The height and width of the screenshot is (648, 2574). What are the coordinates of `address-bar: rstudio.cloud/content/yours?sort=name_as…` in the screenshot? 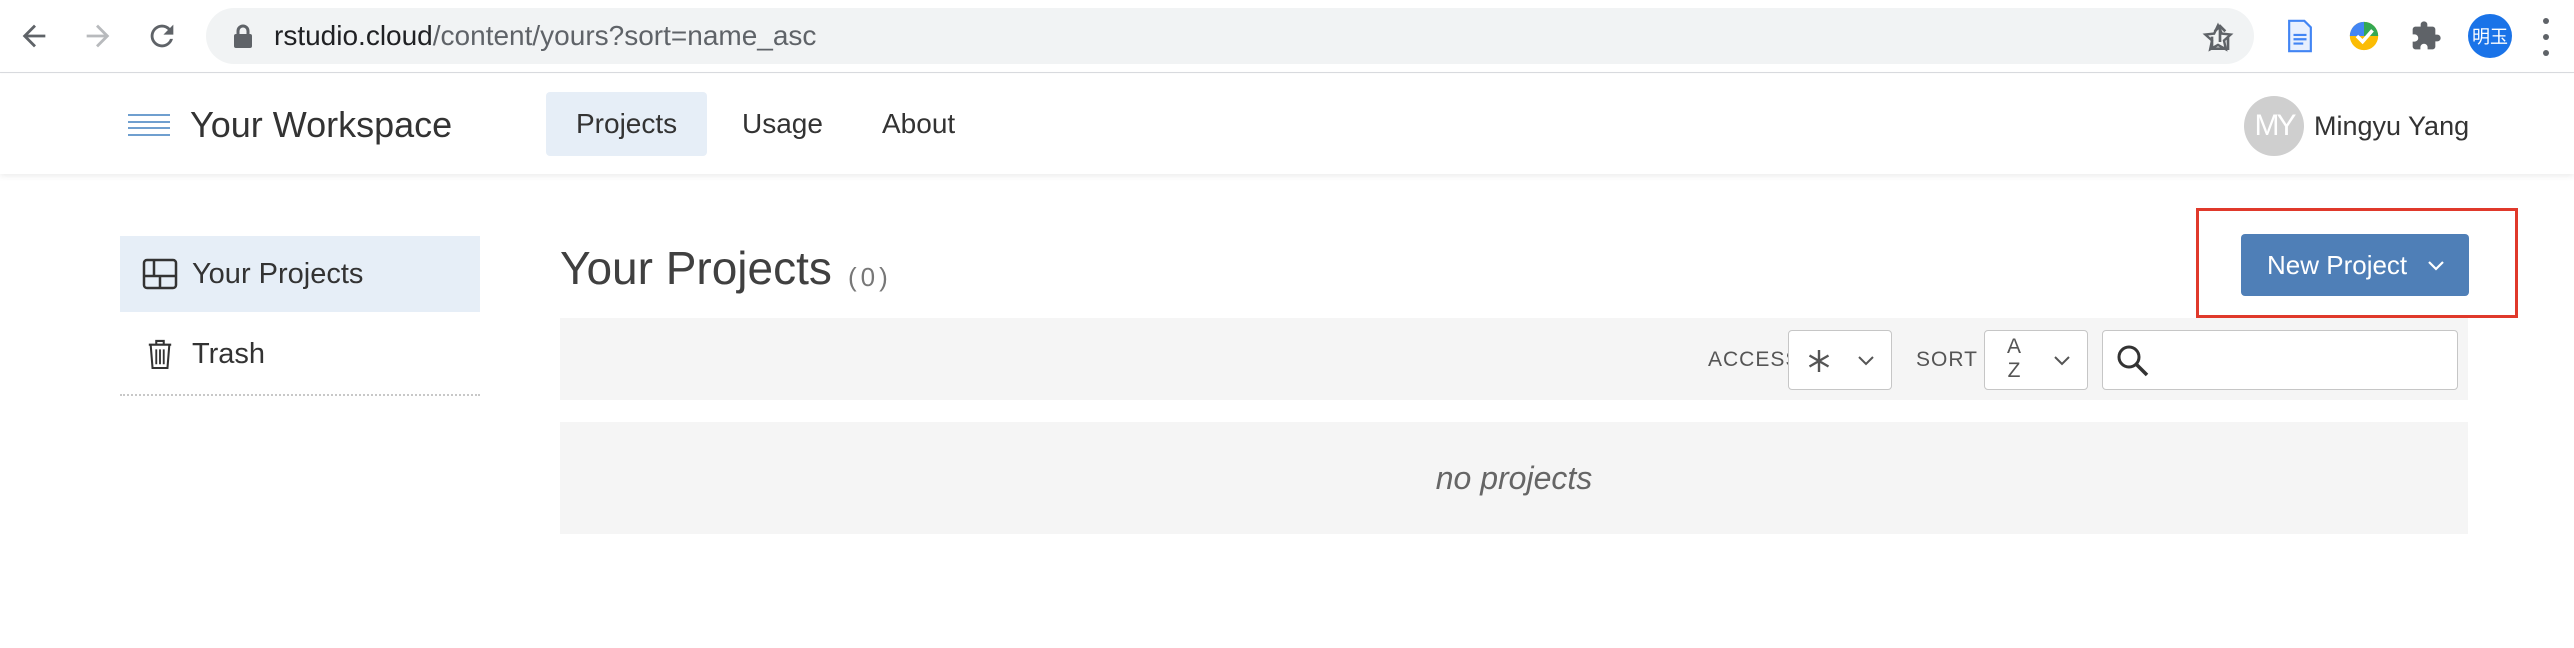 It's located at (1230, 36).